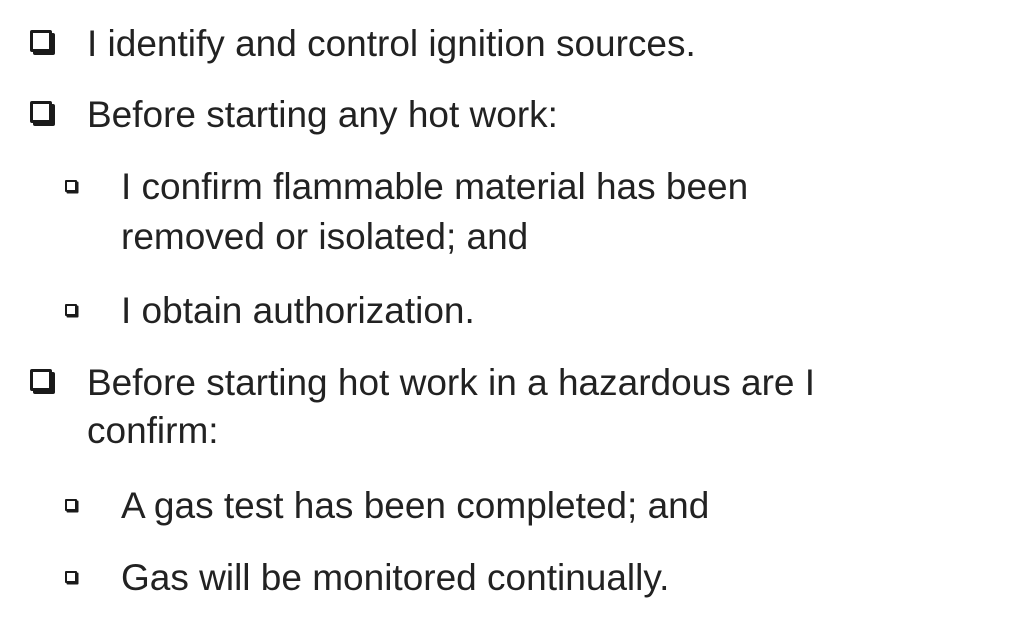 The image size is (1022, 630). Describe the element at coordinates (298, 310) in the screenshot. I see `bullet-text: I obtain authorization.` at that location.